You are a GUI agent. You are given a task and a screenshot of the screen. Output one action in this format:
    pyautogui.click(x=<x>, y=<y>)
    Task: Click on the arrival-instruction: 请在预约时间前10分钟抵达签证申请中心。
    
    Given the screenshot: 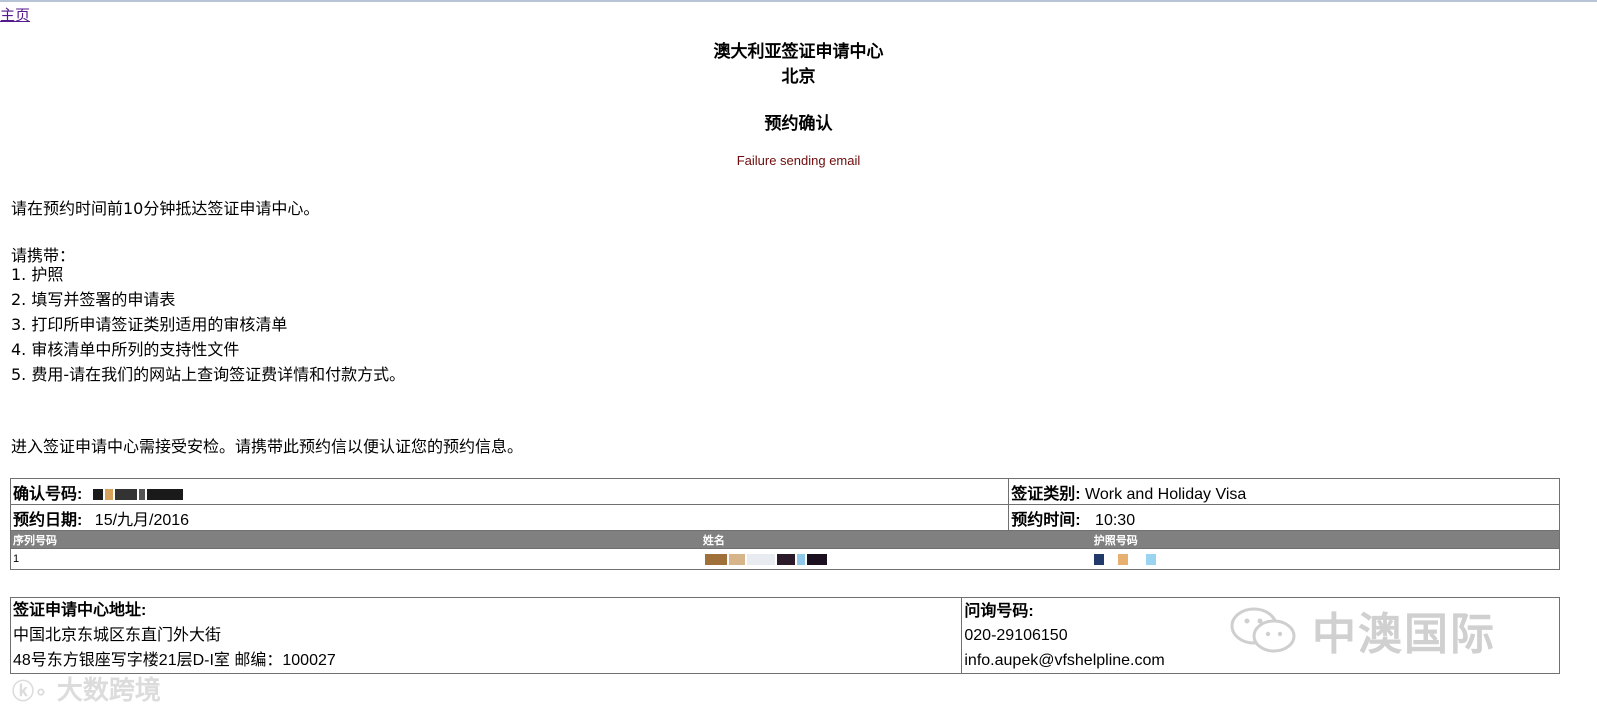 What is the action you would take?
    pyautogui.click(x=165, y=208)
    